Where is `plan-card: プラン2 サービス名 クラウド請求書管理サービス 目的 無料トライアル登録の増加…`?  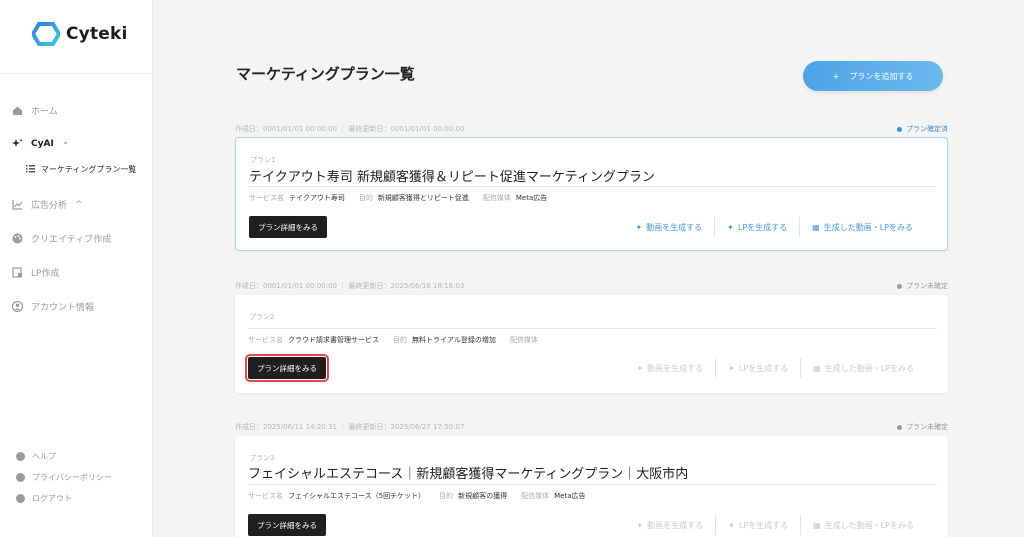
plan-card: プラン2 サービス名 クラウド請求書管理サービス 目的 無料トライアル登録の増加… is located at coordinates (591, 344).